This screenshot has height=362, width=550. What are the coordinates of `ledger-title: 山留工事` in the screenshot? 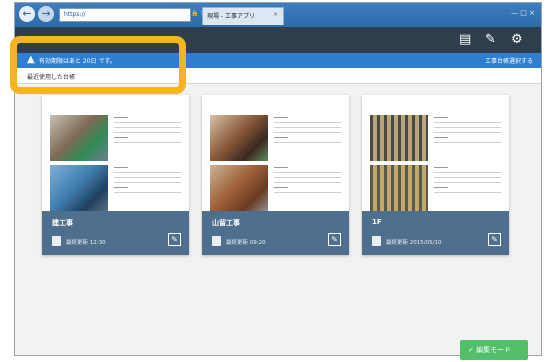 It's located at (226, 223).